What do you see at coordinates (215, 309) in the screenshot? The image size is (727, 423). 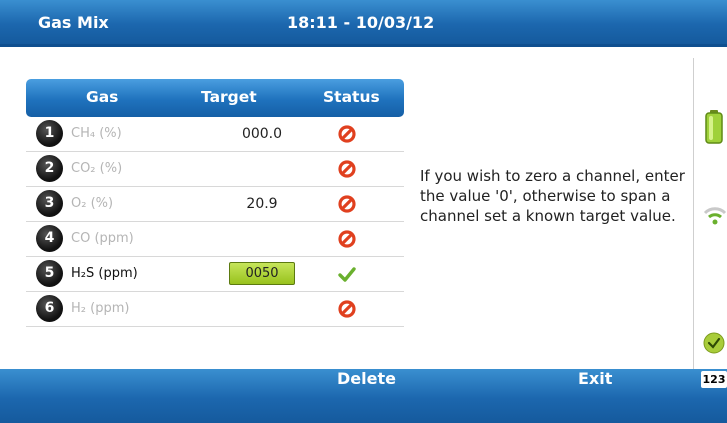 I see `table-row: 6 H₂ (ppm)` at bounding box center [215, 309].